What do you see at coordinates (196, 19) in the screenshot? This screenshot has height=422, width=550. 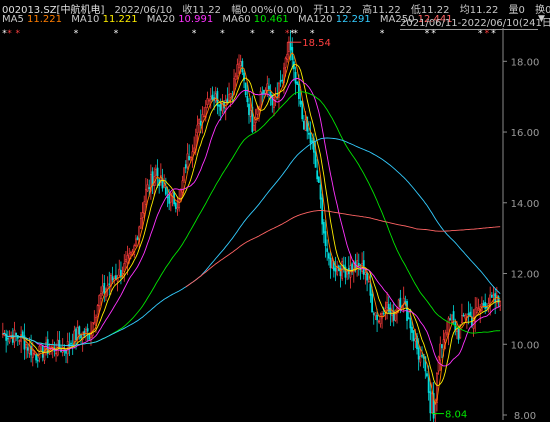 I see `ma-value: 10.991` at bounding box center [196, 19].